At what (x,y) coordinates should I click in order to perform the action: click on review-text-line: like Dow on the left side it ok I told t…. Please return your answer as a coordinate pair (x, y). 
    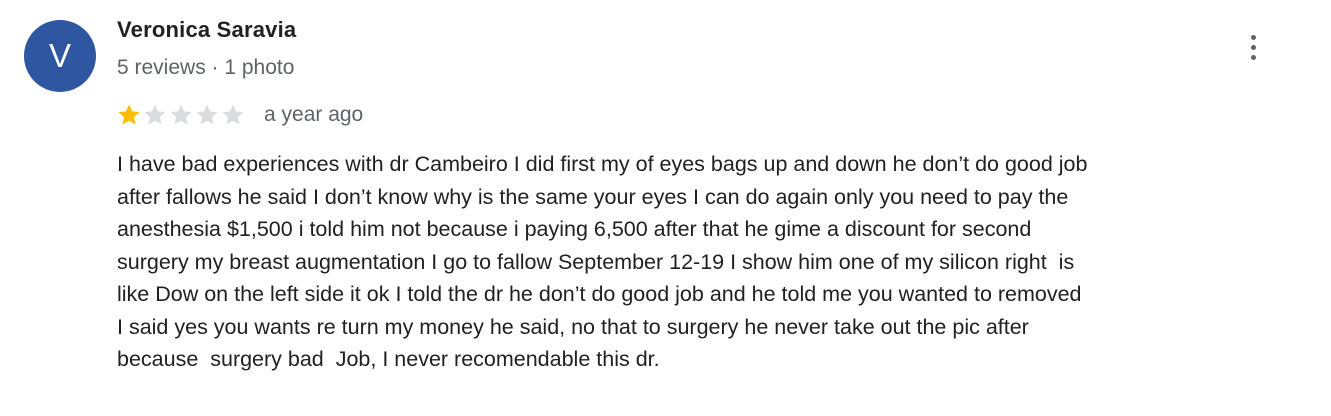
    Looking at the image, I should click on (599, 294).